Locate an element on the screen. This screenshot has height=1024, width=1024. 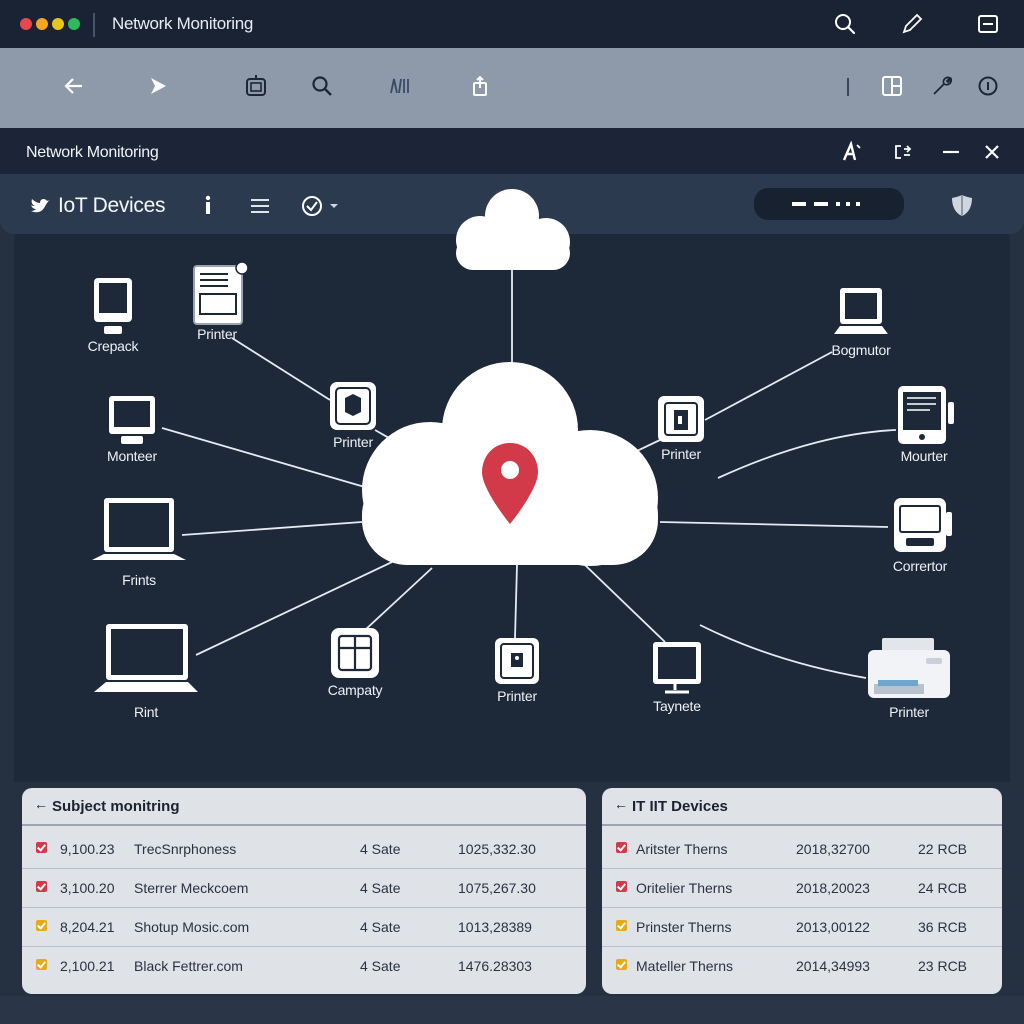
row-id: 9,100.23 is located at coordinates (87, 849).